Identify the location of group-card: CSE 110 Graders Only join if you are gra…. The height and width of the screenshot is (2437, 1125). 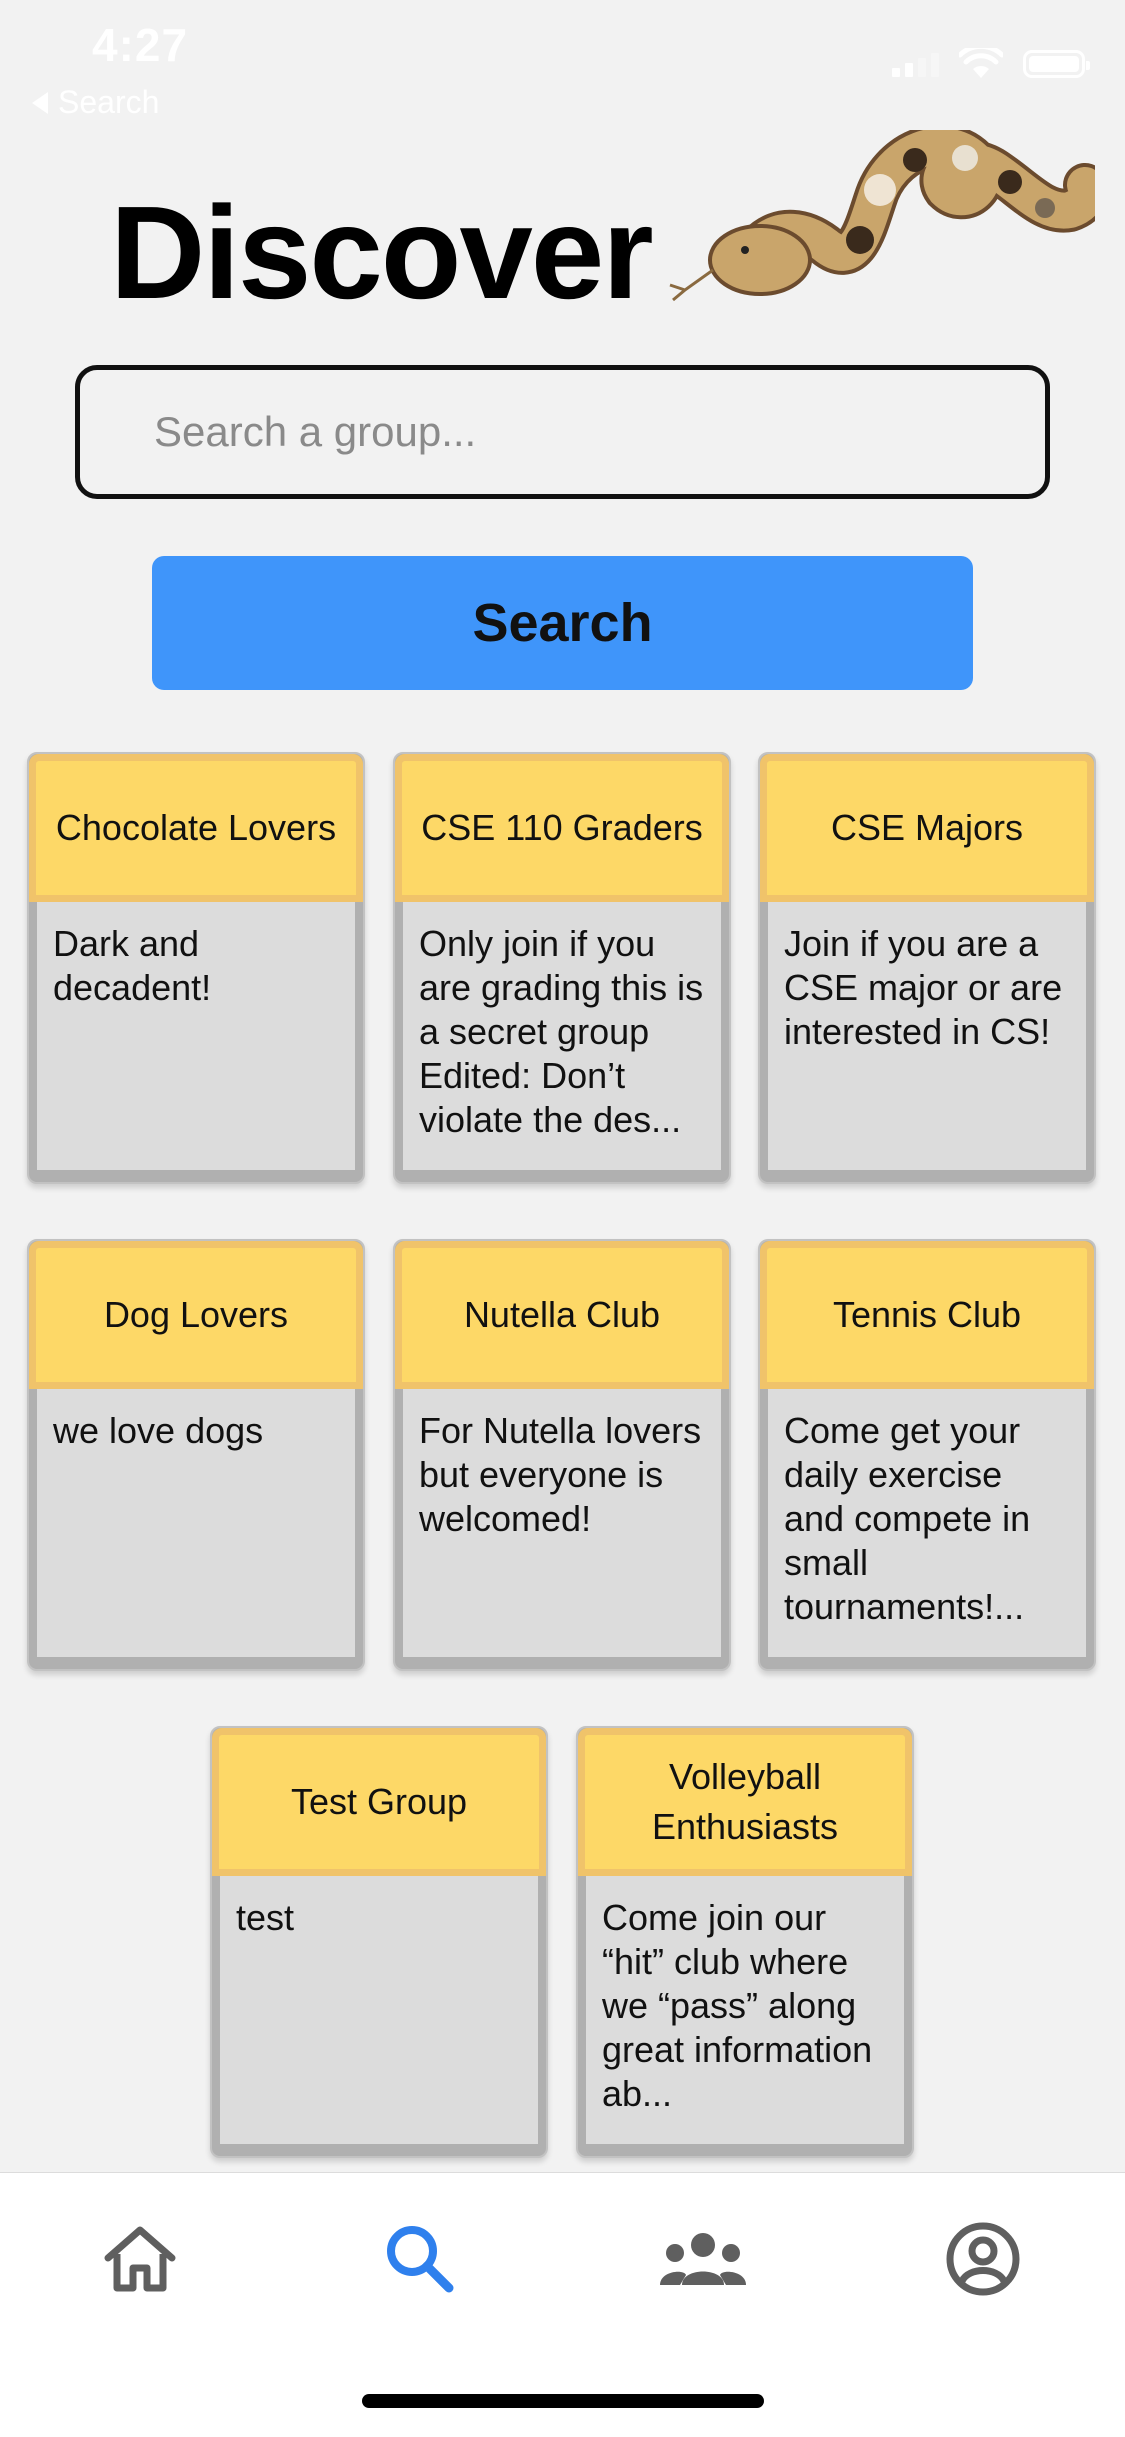
(562, 968).